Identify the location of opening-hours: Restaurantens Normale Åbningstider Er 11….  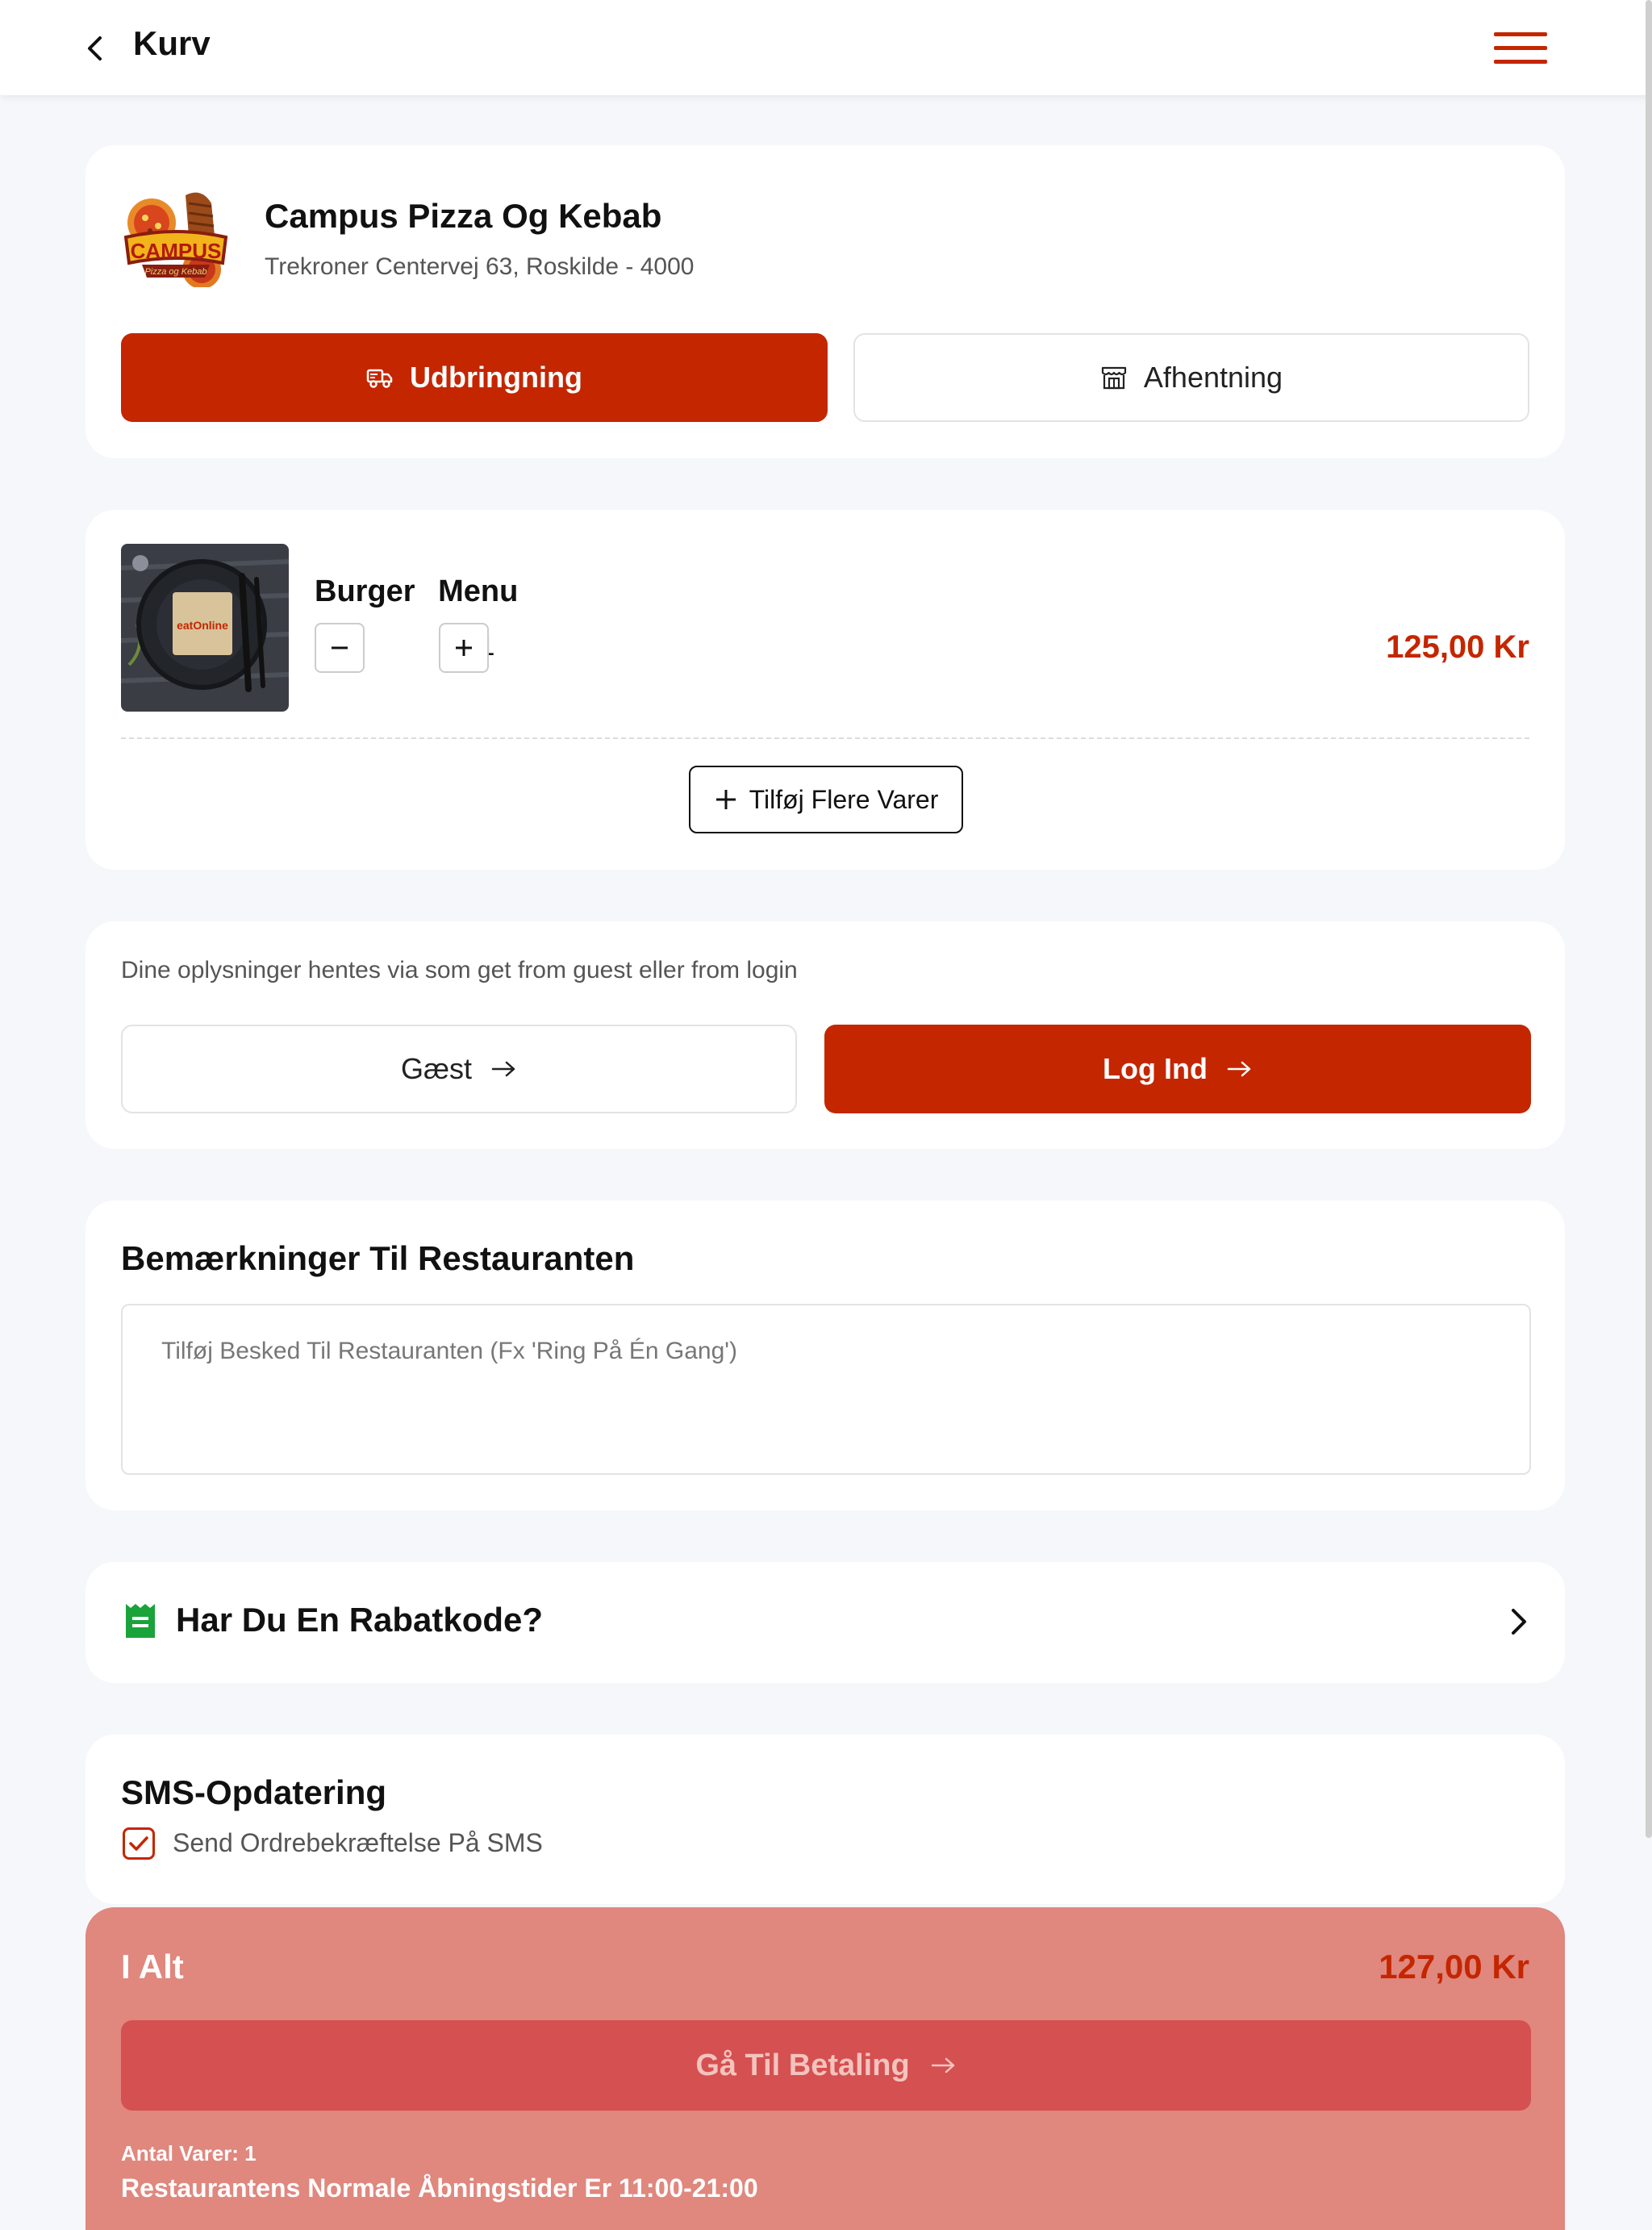
(440, 2188).